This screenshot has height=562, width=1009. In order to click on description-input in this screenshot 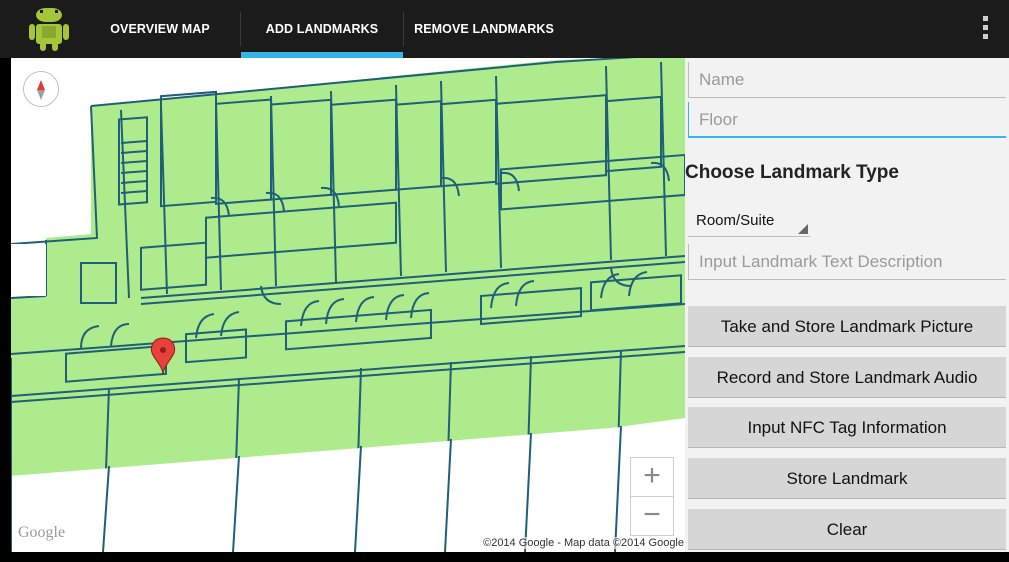, I will do `click(849, 262)`.